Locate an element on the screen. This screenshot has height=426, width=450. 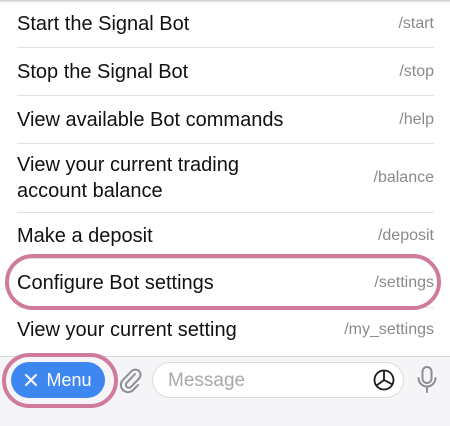
command-description: Configure Bot settings is located at coordinates (115, 283).